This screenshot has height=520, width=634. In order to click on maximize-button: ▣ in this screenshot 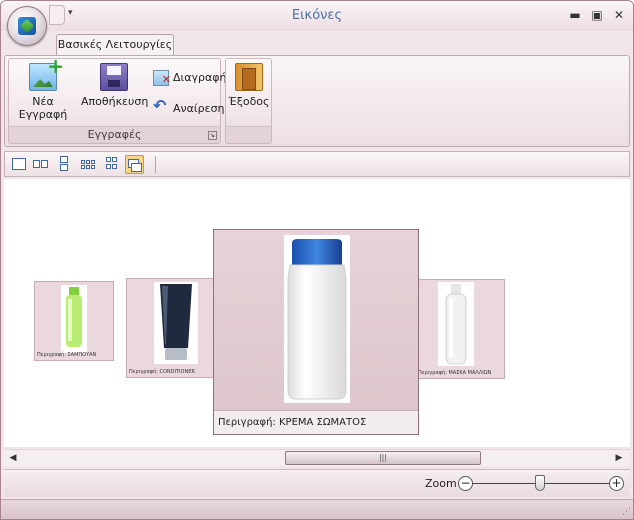, I will do `click(597, 15)`.